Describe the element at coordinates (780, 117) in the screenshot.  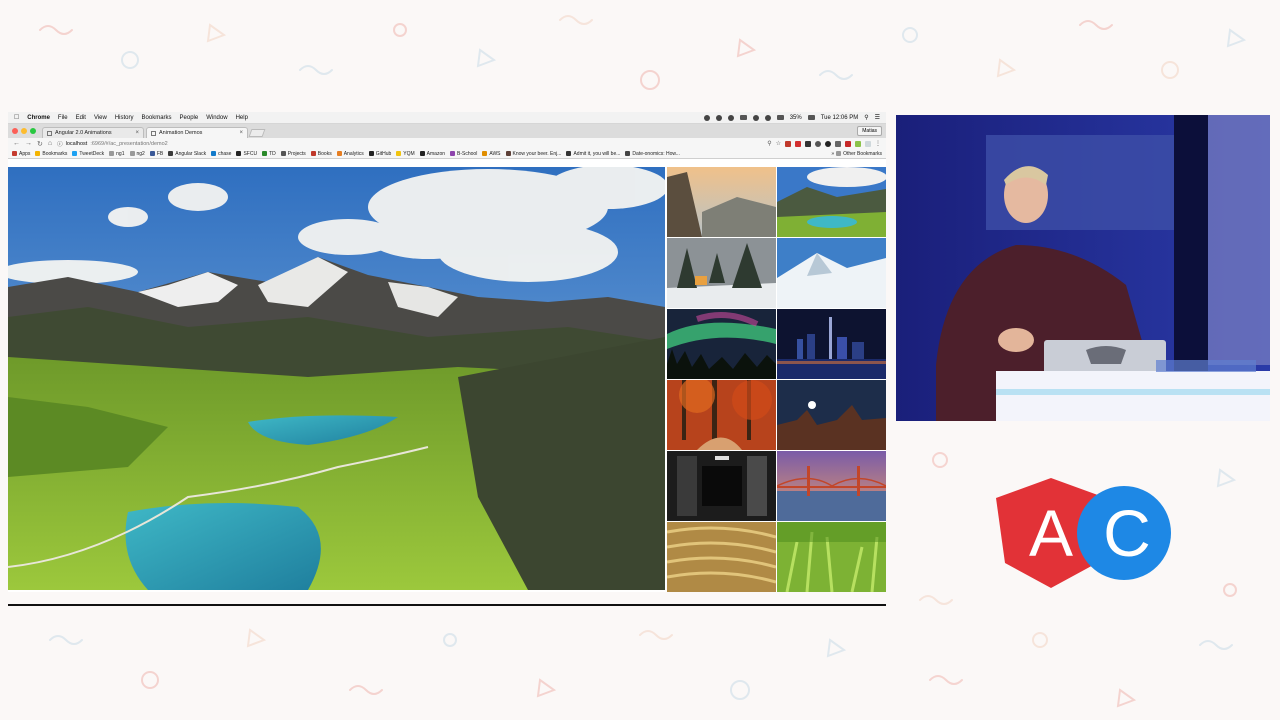
I see `flag-icon` at that location.